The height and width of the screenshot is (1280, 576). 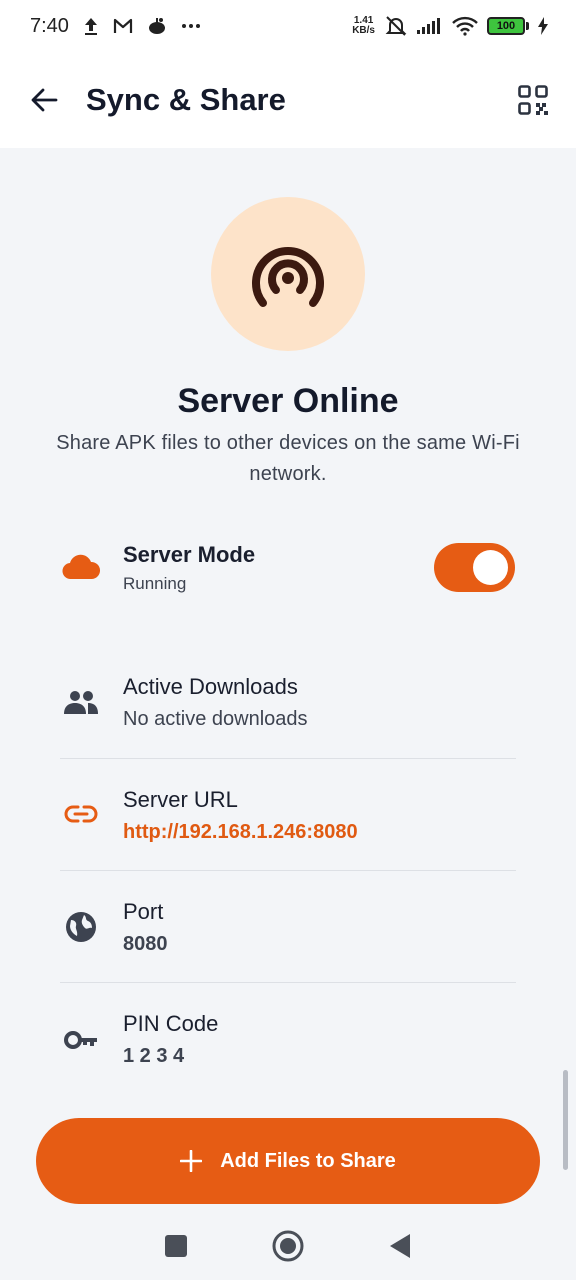 I want to click on server-mode-label: Server Mode, so click(x=189, y=554).